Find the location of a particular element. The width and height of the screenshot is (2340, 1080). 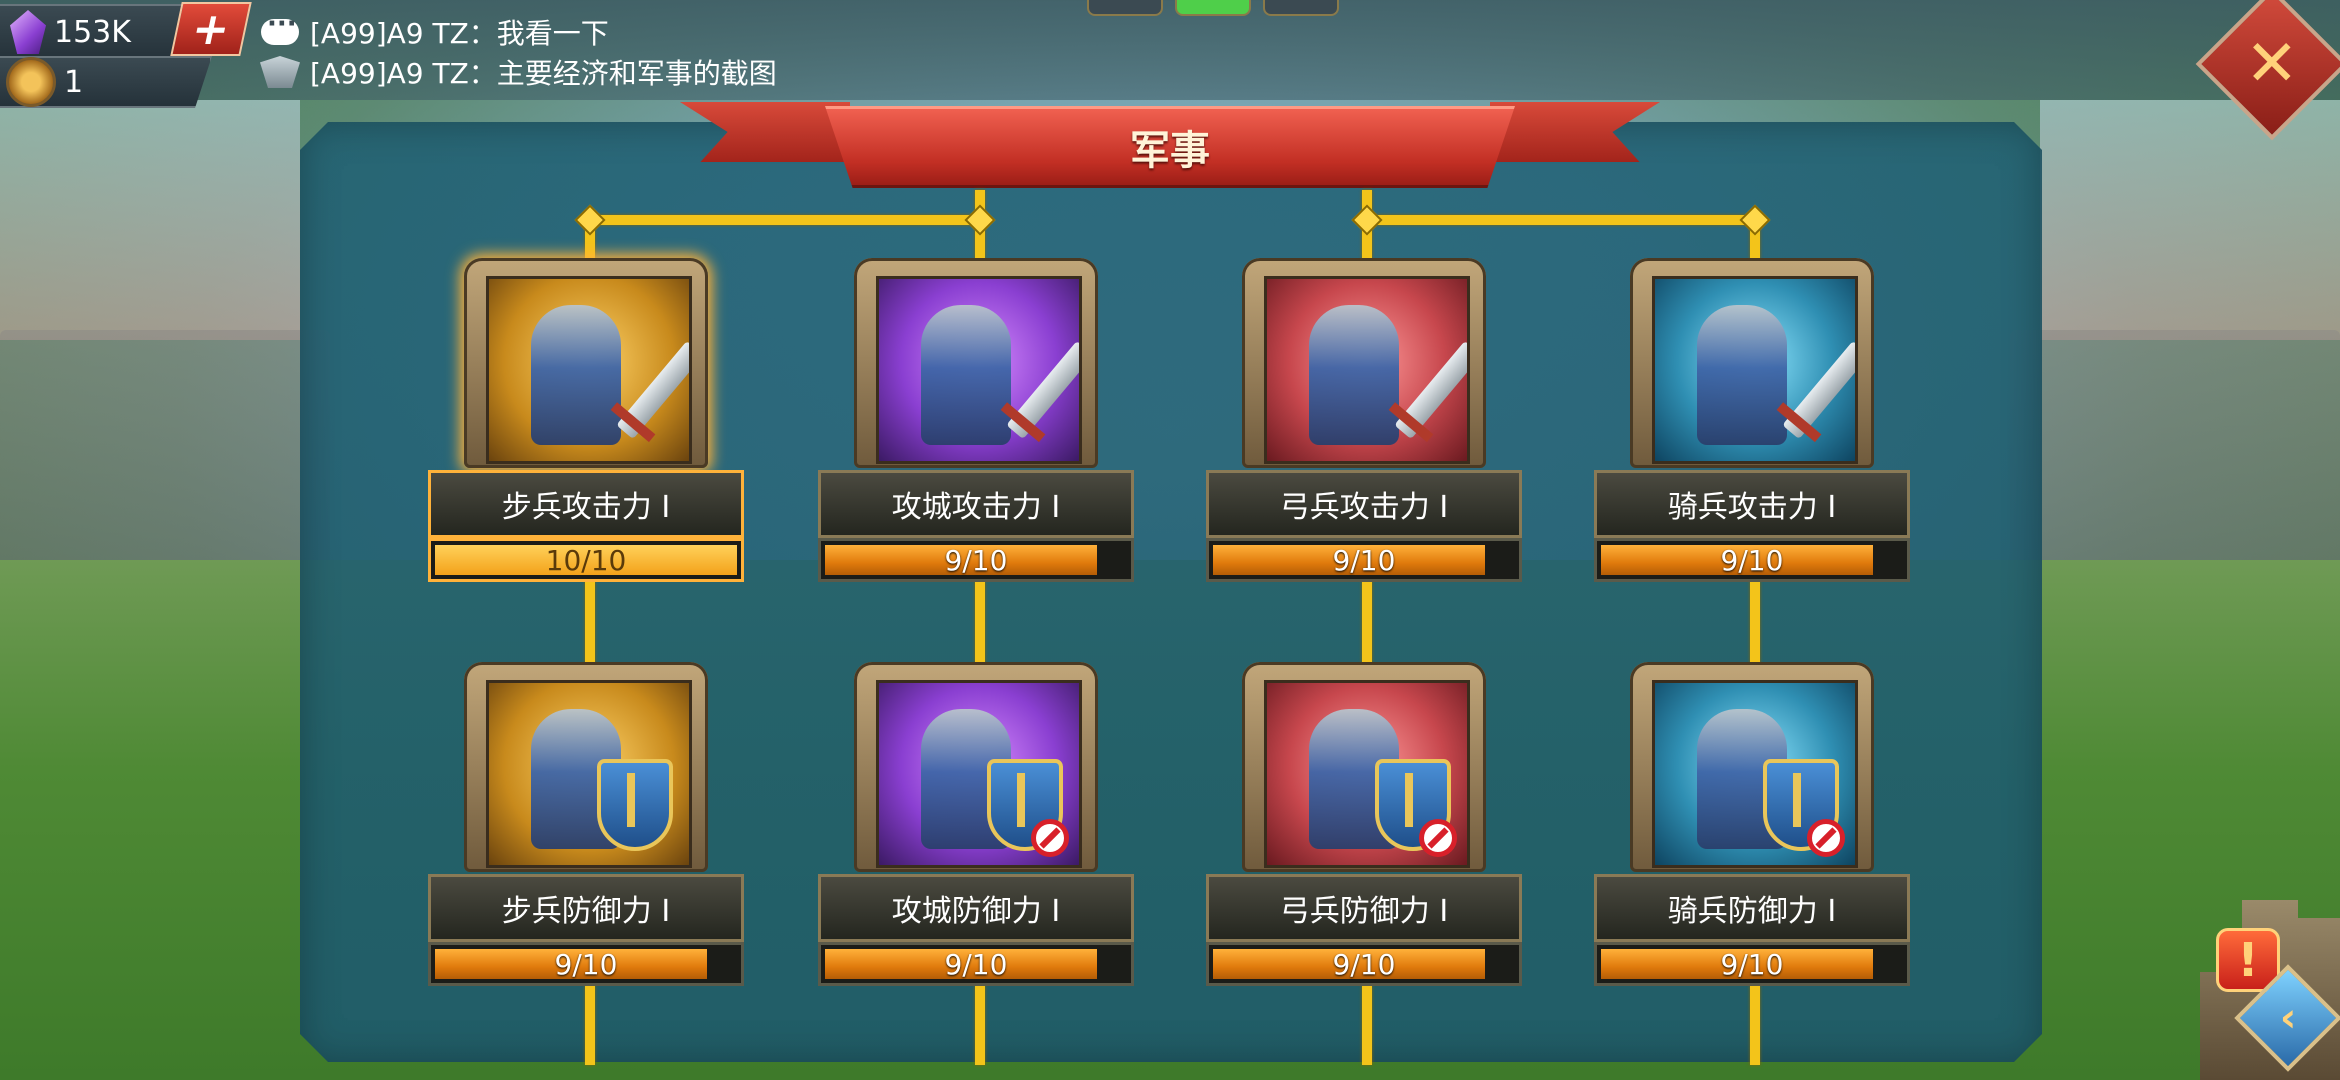

ribbon-tail-left is located at coordinates (765, 132).